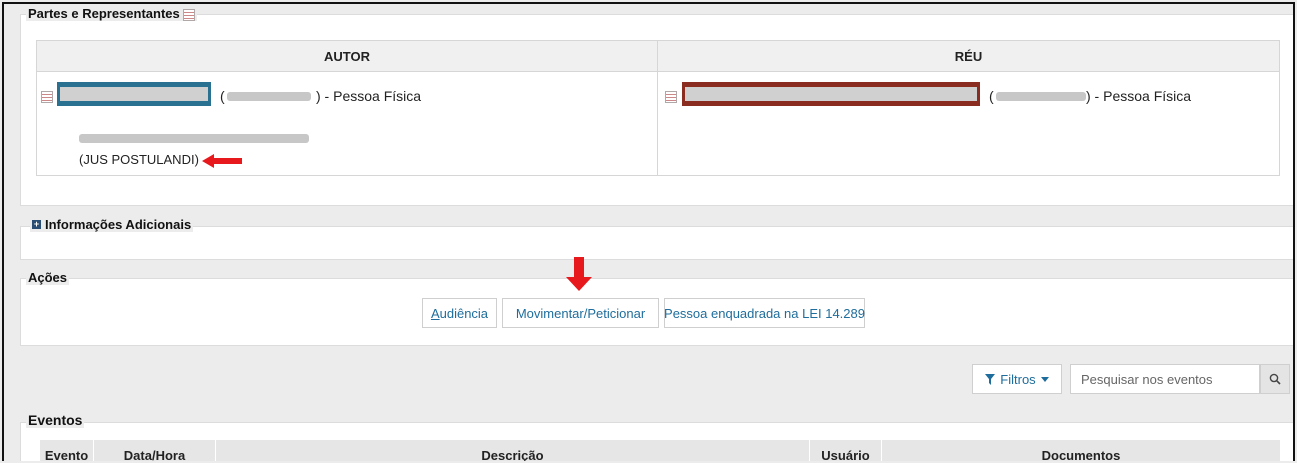 The width and height of the screenshot is (1297, 463). I want to click on jus-arrow-icon, so click(222, 161).